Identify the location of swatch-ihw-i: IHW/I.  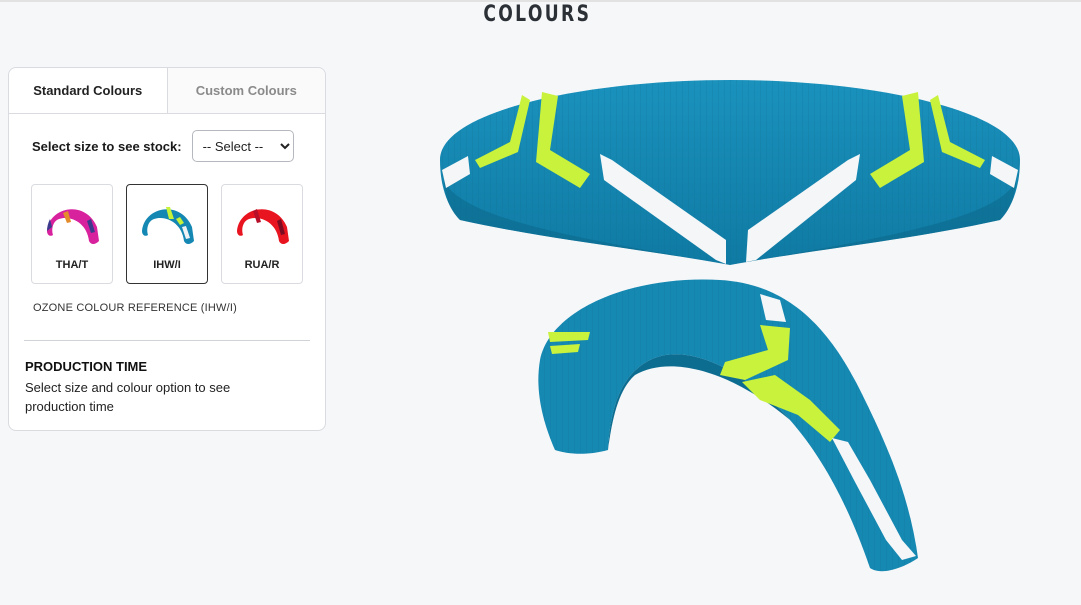
(167, 234).